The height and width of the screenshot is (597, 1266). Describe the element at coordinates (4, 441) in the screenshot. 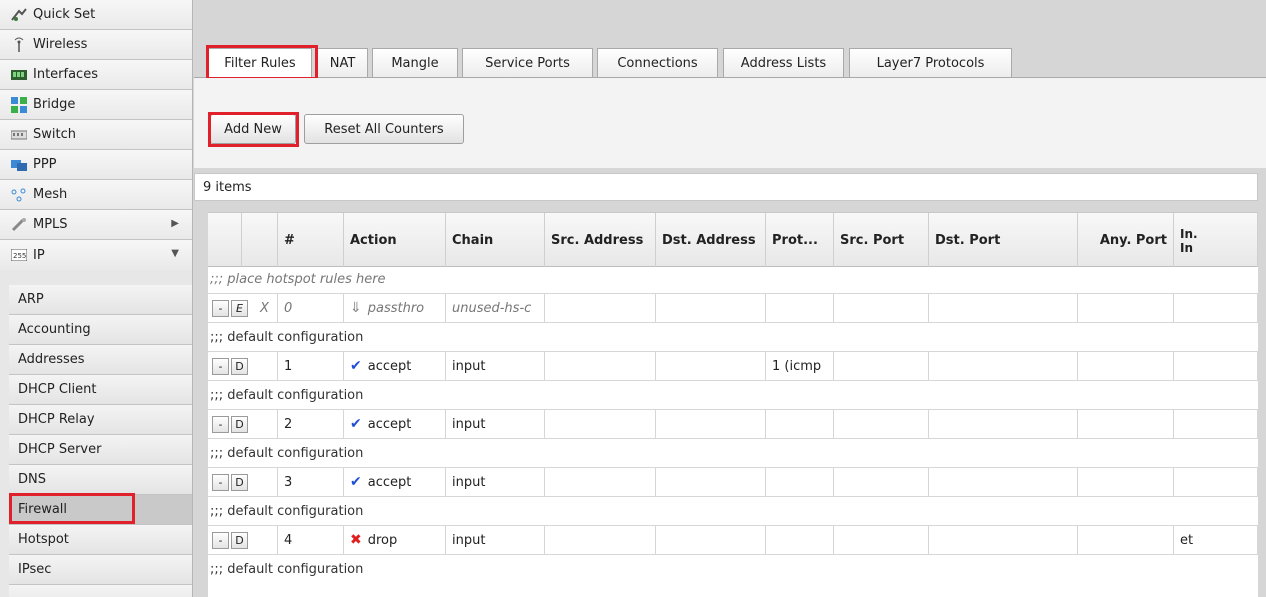

I see `submenu-indent` at that location.